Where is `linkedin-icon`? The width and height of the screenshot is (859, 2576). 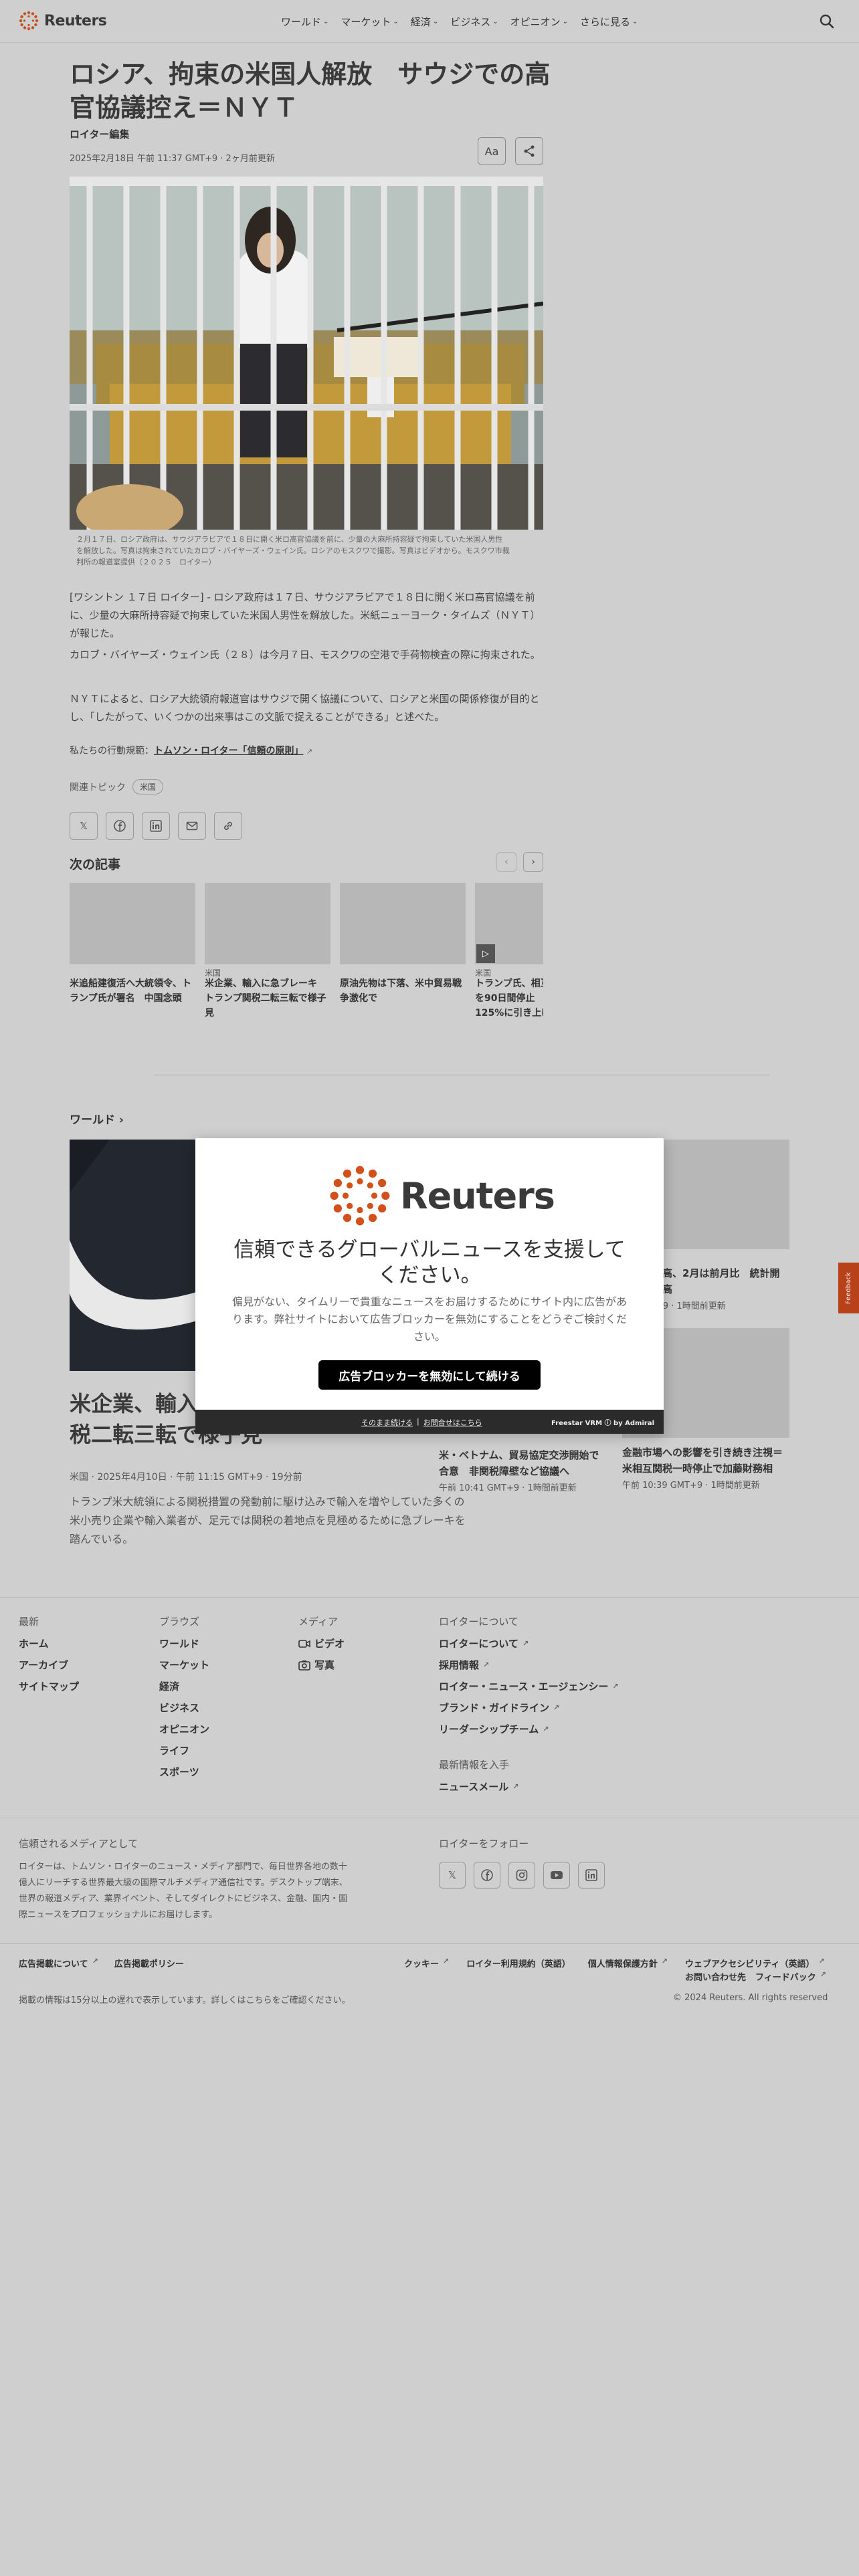 linkedin-icon is located at coordinates (591, 1875).